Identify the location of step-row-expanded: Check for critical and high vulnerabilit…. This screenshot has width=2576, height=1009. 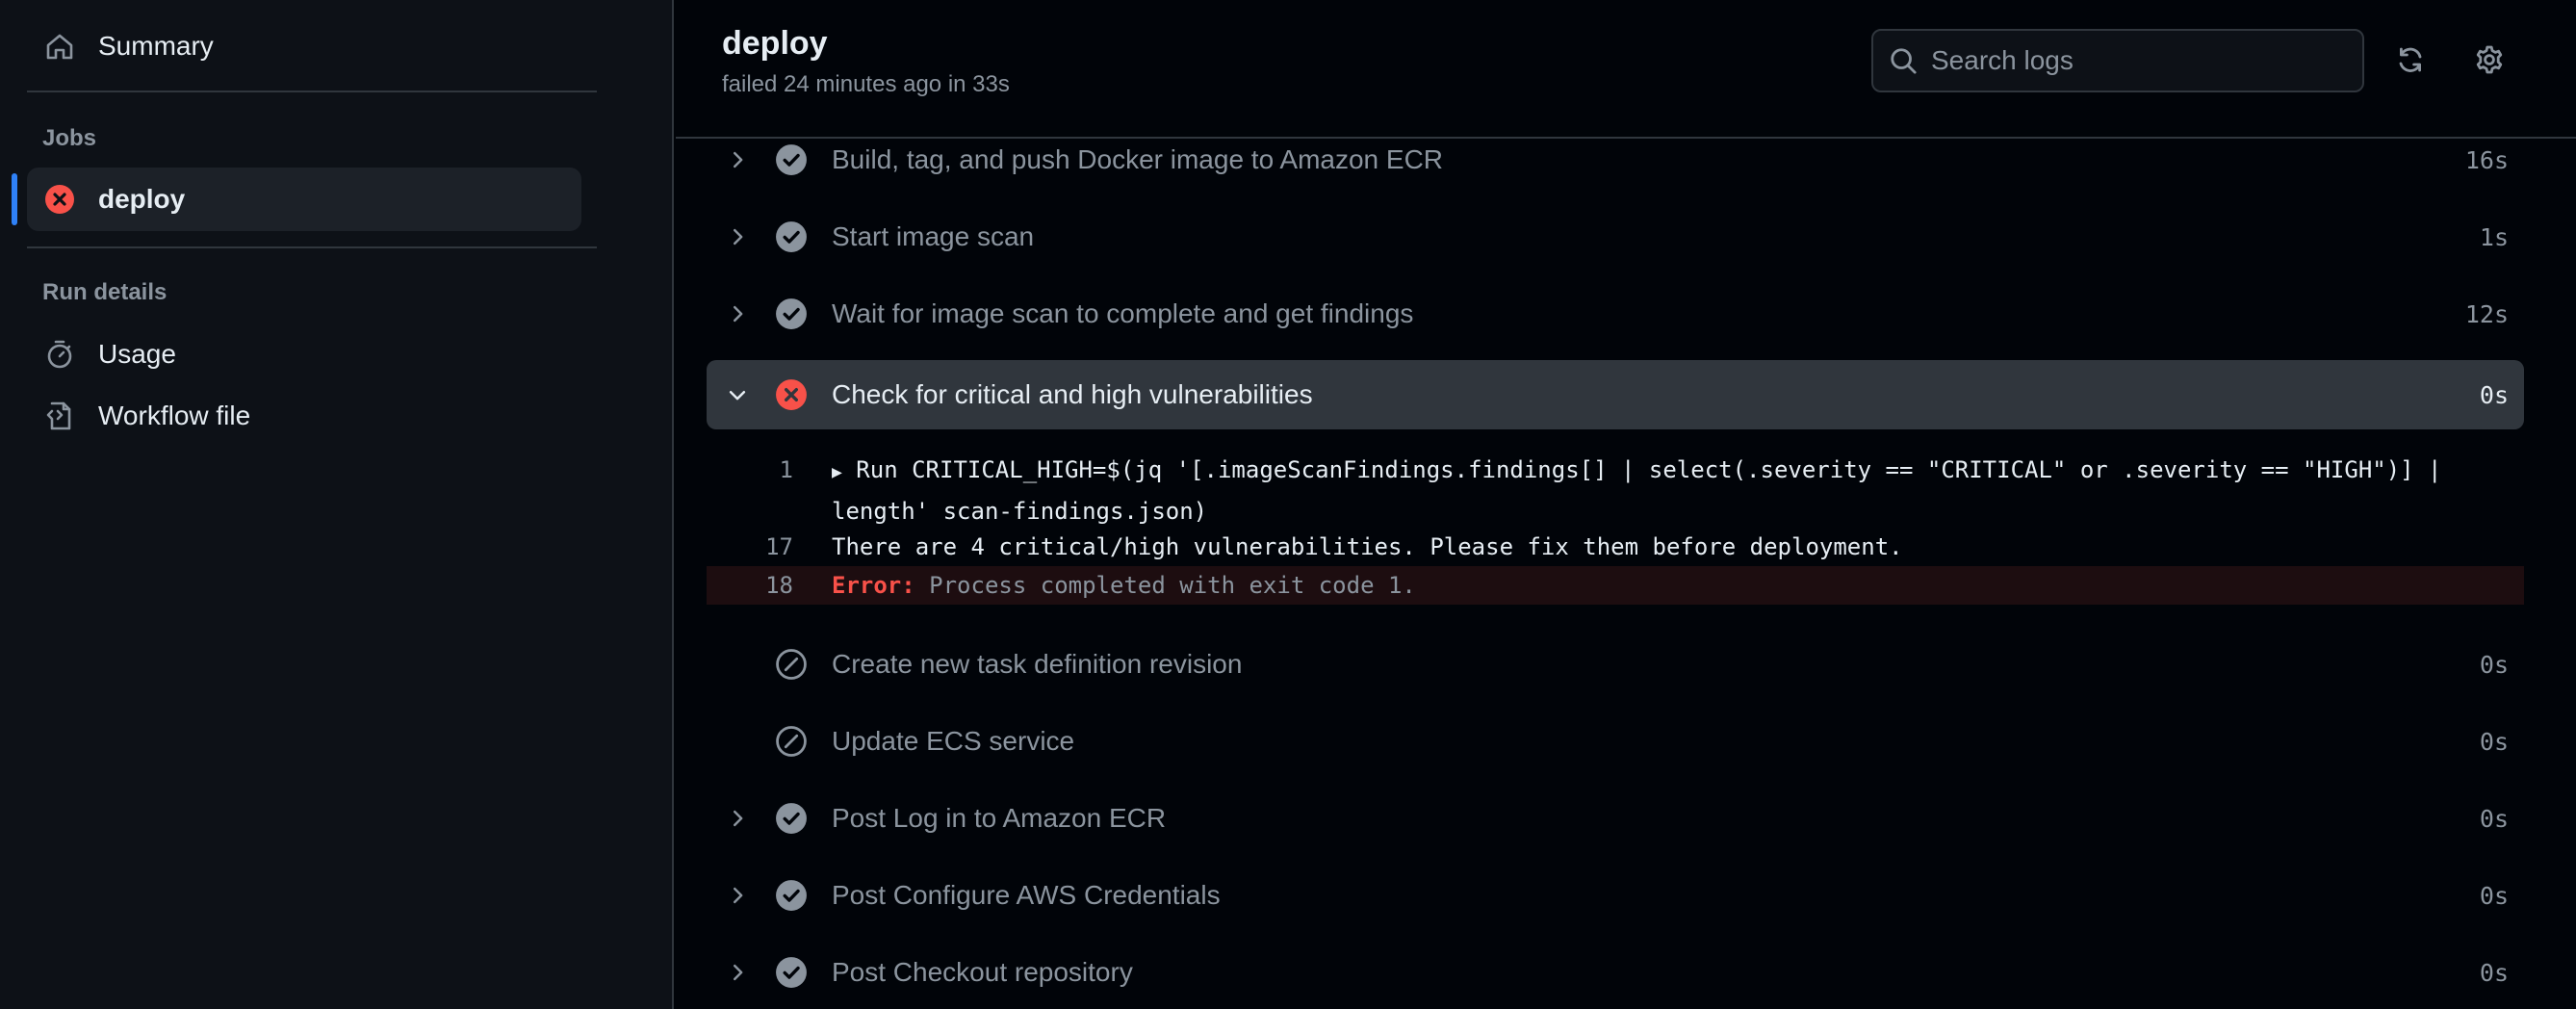
(1616, 394).